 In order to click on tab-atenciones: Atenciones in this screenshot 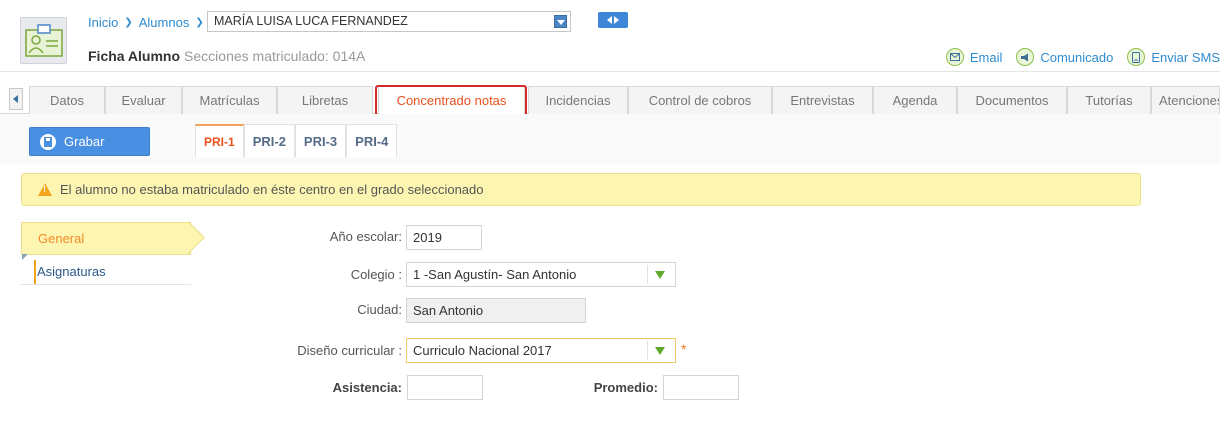, I will do `click(1185, 100)`.